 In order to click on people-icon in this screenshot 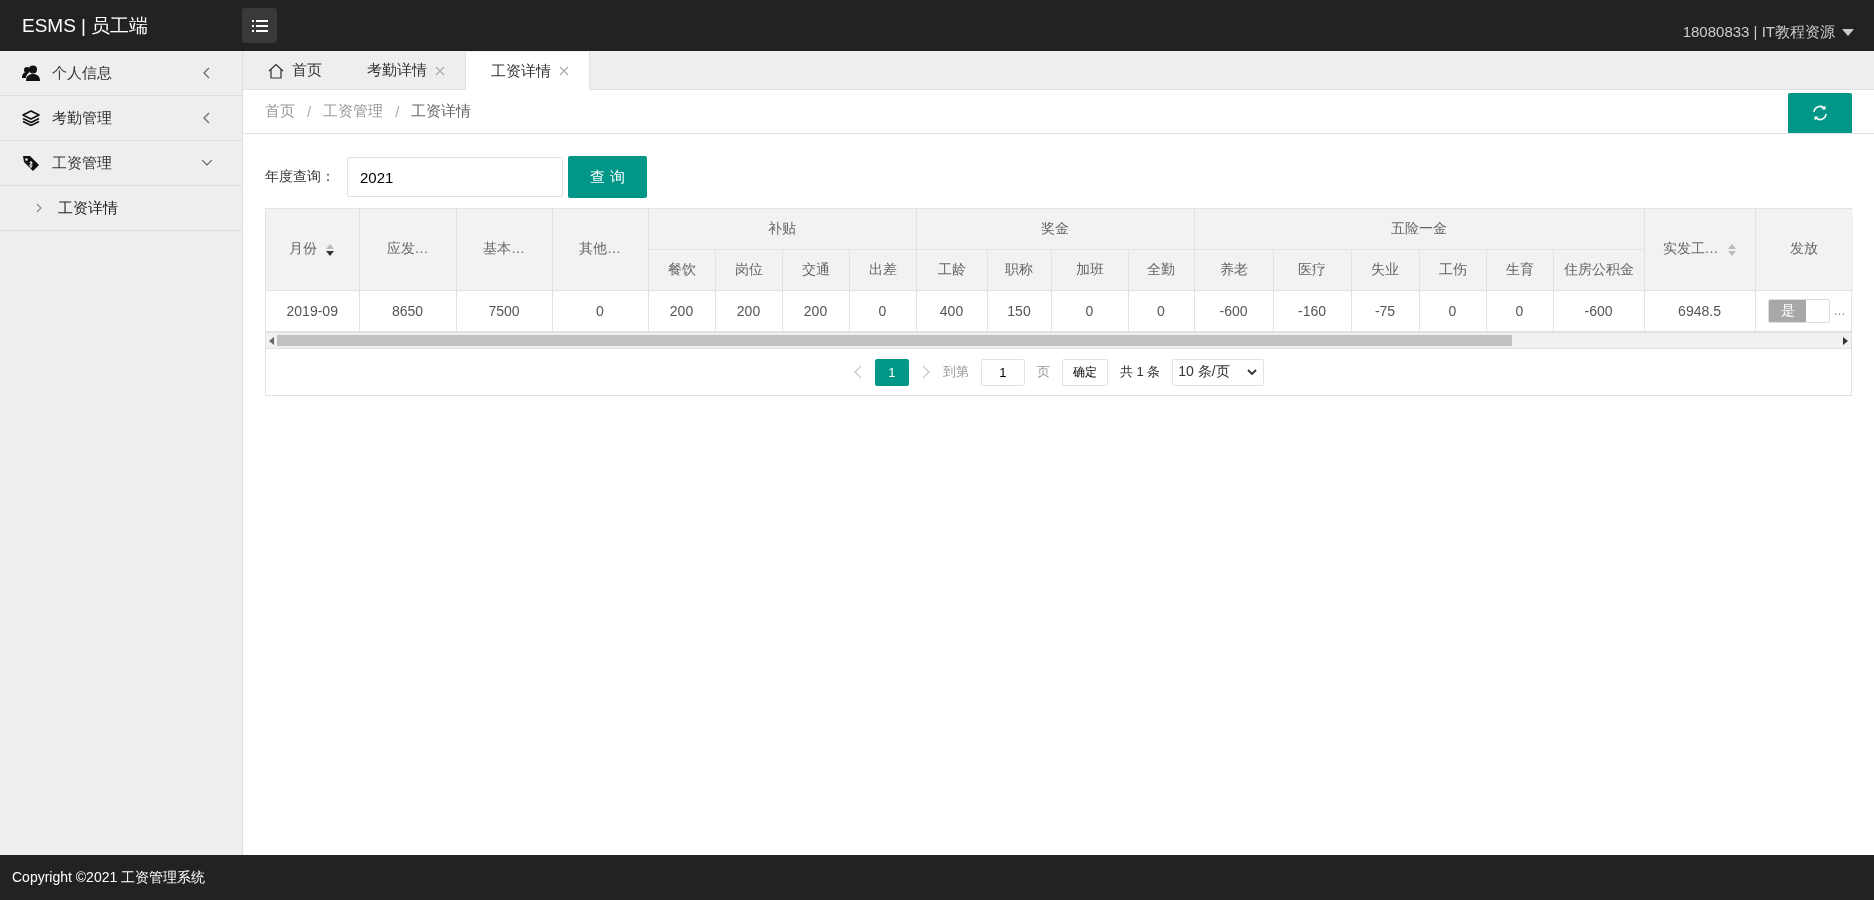, I will do `click(31, 73)`.